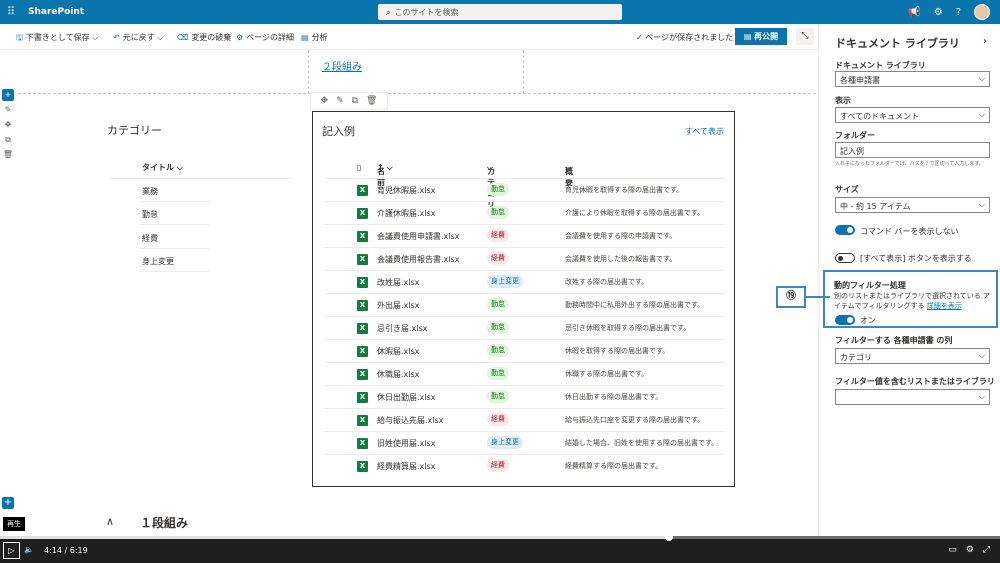  Describe the element at coordinates (406, 397) in the screenshot. I see `file-name: 休日出勤届.xlsx` at that location.